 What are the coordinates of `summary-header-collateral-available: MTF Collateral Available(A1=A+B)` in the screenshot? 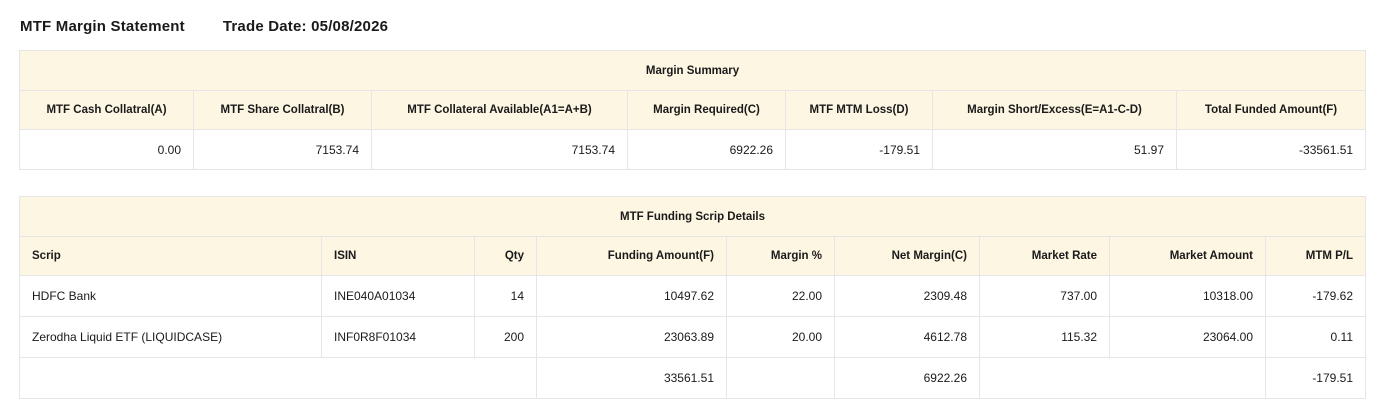 It's located at (499, 110).